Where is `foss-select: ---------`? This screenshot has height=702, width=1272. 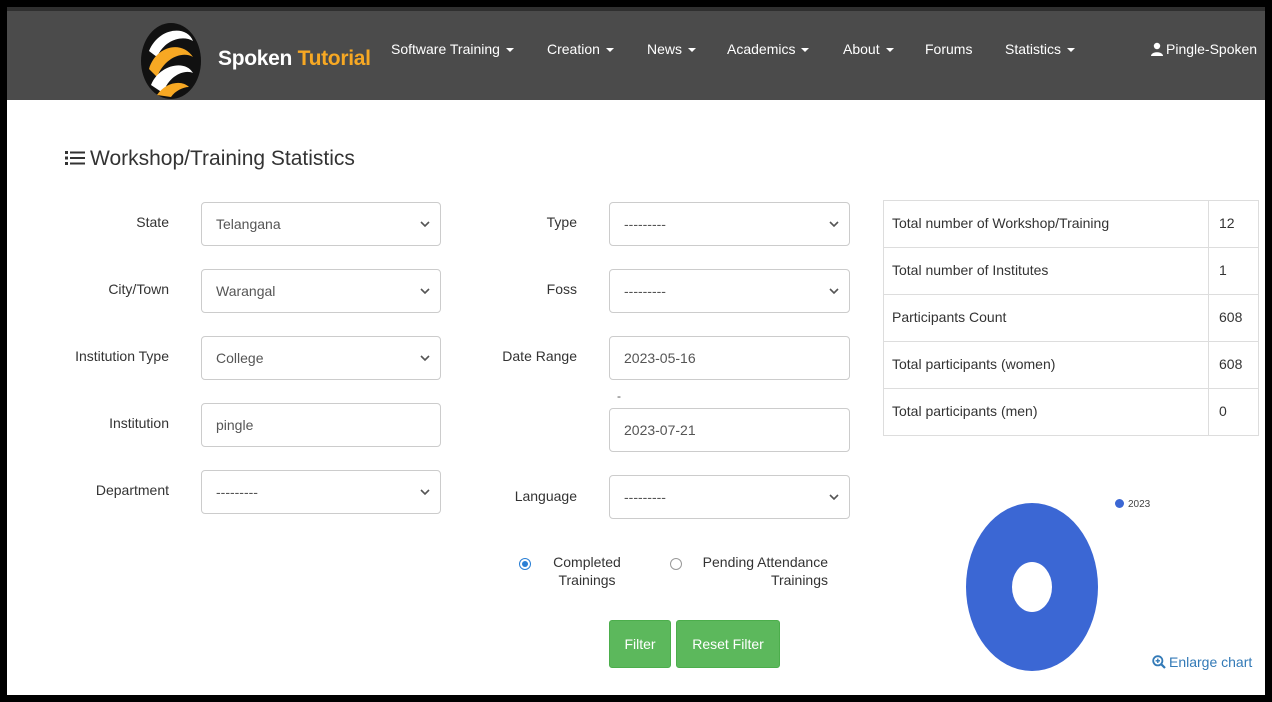 foss-select: --------- is located at coordinates (729, 291).